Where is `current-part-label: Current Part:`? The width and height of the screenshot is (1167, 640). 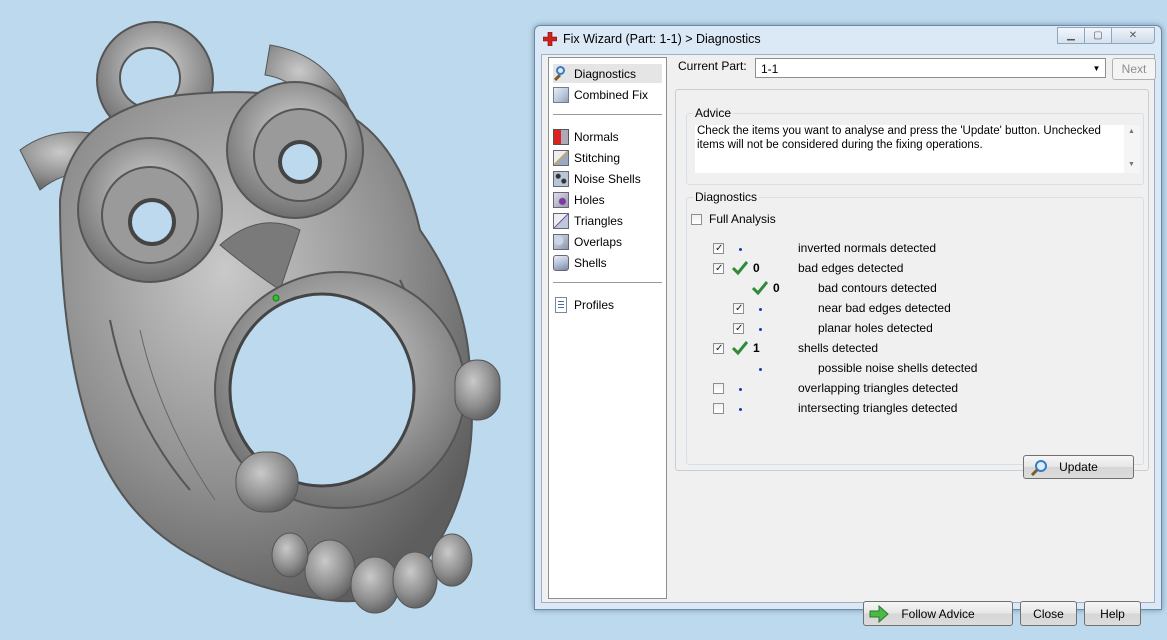
current-part-label: Current Part: is located at coordinates (712, 66).